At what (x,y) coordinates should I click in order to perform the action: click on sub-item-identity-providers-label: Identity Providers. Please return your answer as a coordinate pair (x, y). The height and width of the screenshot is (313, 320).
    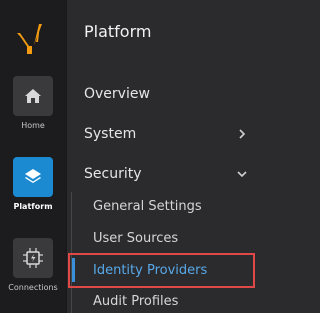
    Looking at the image, I should click on (150, 270).